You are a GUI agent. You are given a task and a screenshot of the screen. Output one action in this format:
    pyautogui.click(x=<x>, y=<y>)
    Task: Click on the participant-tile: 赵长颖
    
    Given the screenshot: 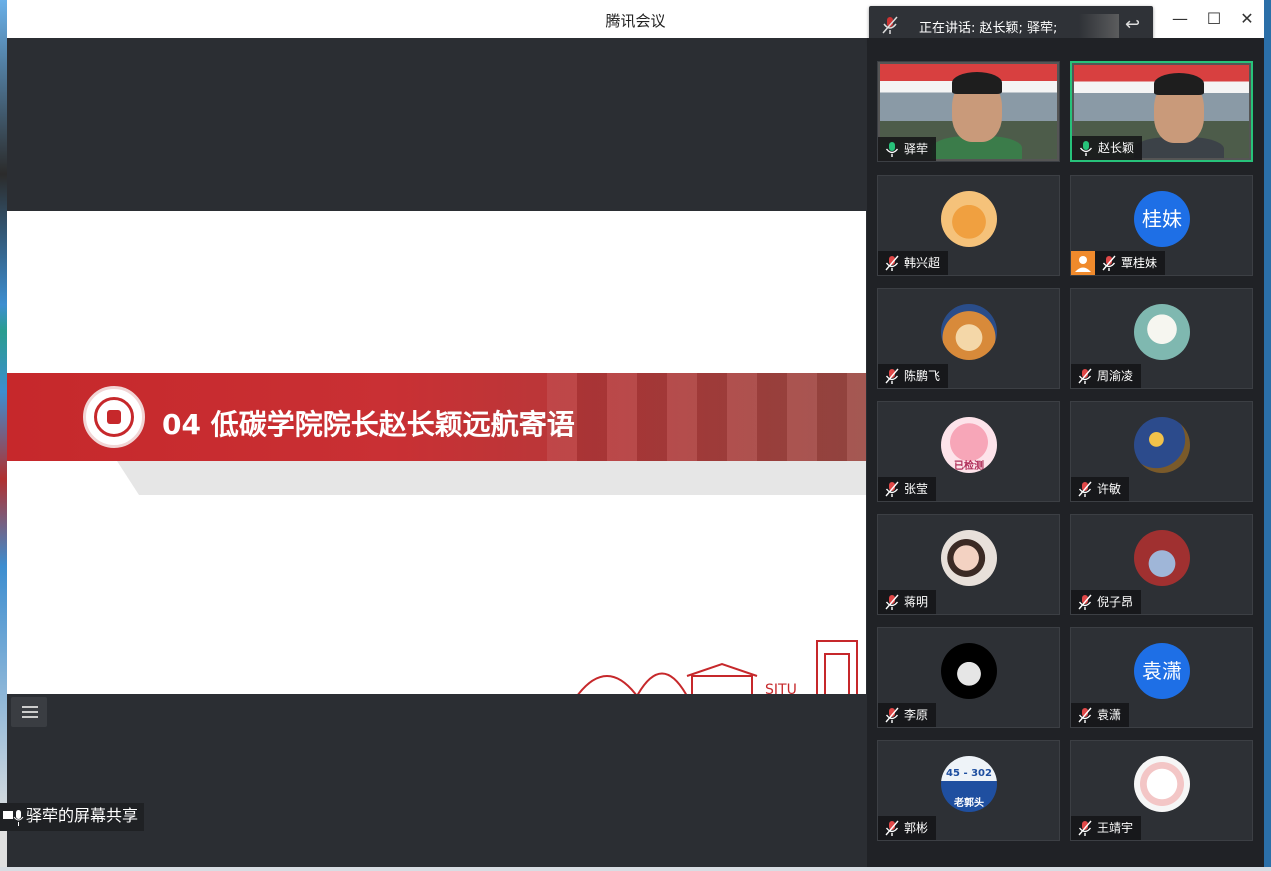 What is the action you would take?
    pyautogui.click(x=1161, y=111)
    